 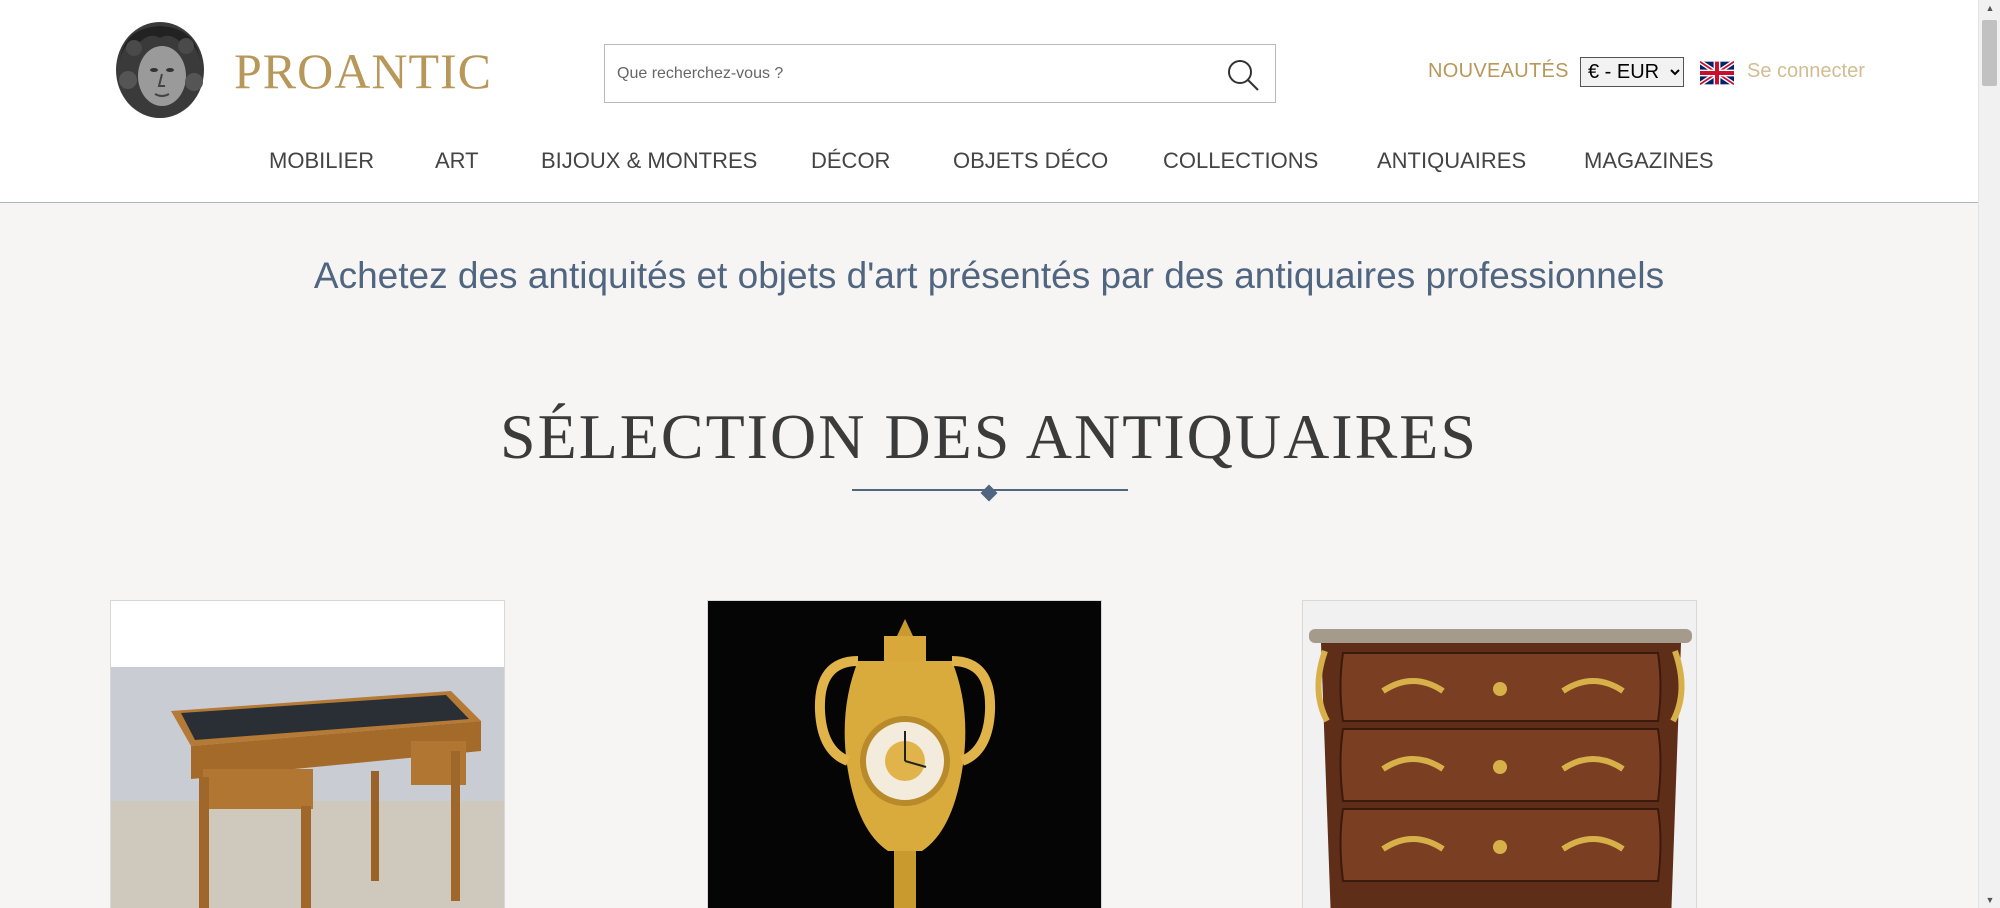 What do you see at coordinates (1240, 161) in the screenshot?
I see `nav-item-collections: COLLECTIONS` at bounding box center [1240, 161].